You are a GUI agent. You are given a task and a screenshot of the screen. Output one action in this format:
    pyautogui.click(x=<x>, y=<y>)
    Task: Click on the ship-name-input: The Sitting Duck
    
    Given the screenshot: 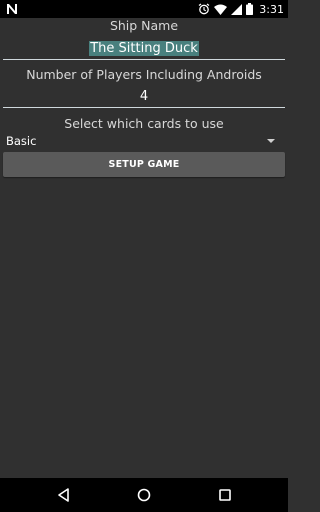 What is the action you would take?
    pyautogui.click(x=144, y=49)
    